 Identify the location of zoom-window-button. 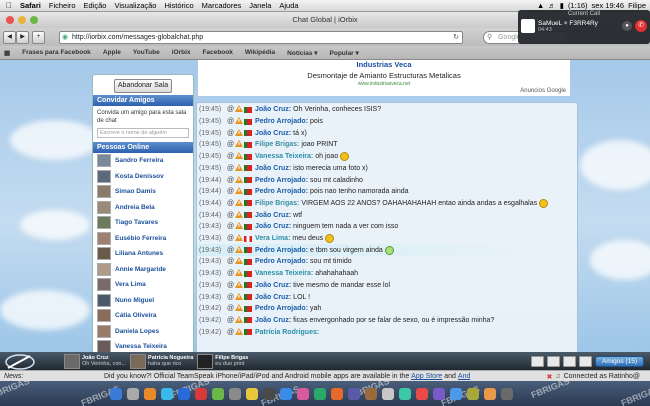
(34, 20).